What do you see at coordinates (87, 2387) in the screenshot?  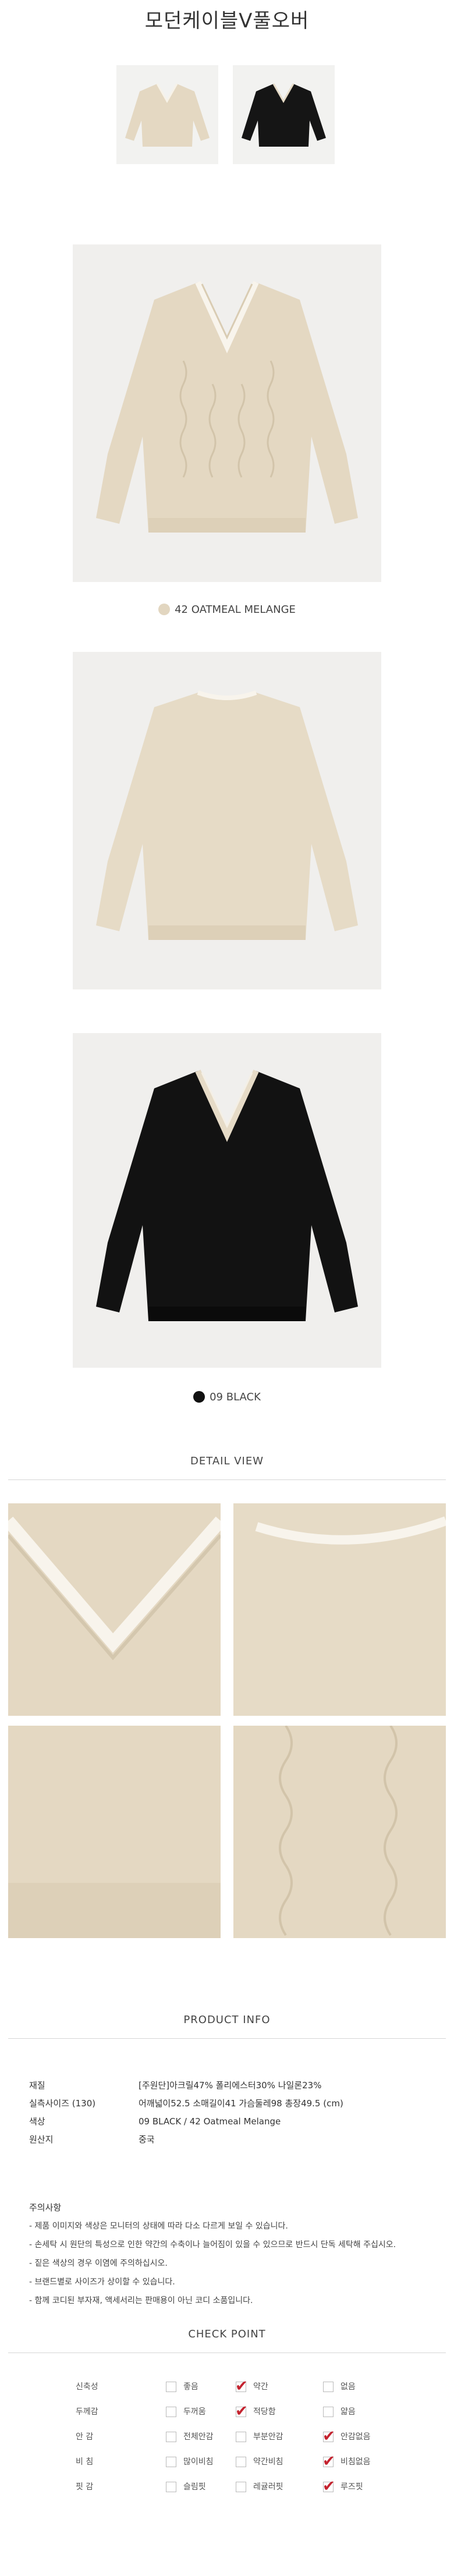 I see `check-point-label: 신축성` at bounding box center [87, 2387].